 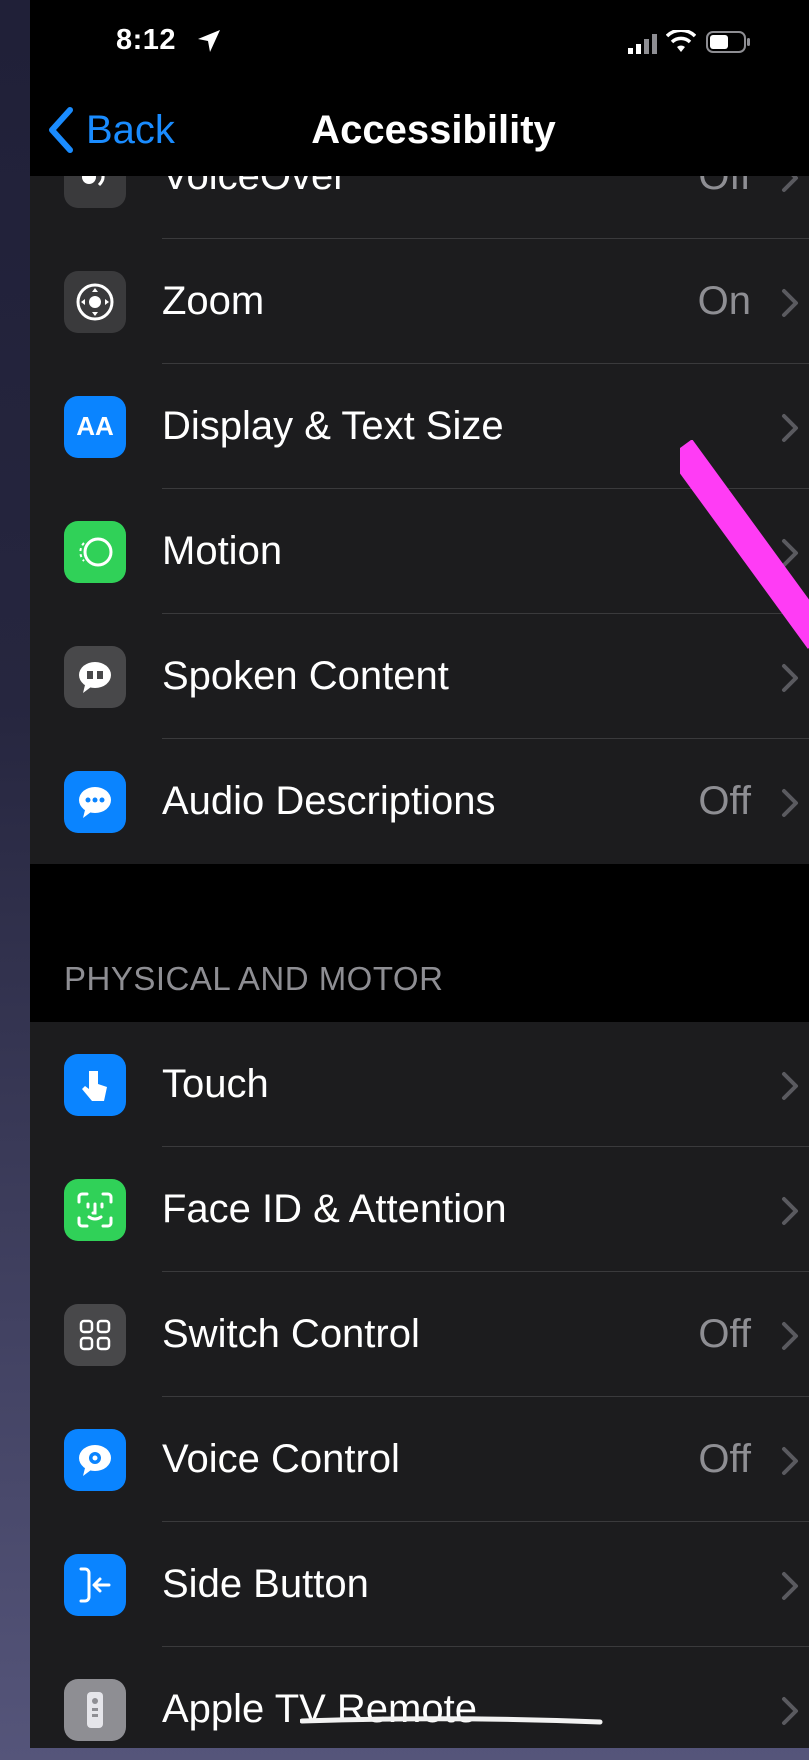 What do you see at coordinates (744, 544) in the screenshot?
I see `annotation-arrow` at bounding box center [744, 544].